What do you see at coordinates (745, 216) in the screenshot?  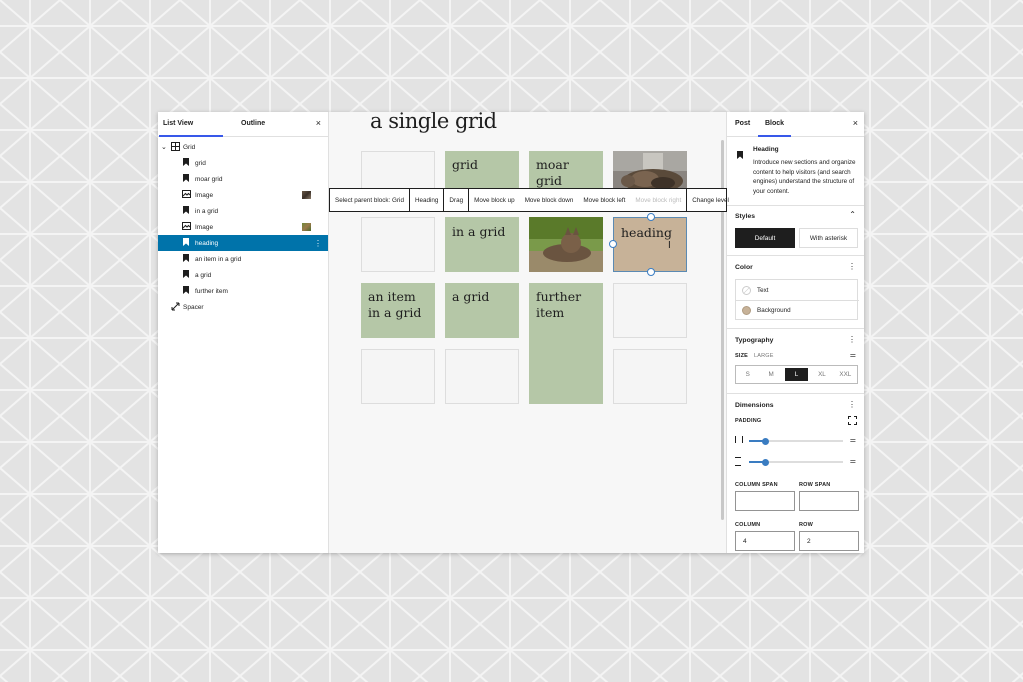 I see `styles-title: Styles` at bounding box center [745, 216].